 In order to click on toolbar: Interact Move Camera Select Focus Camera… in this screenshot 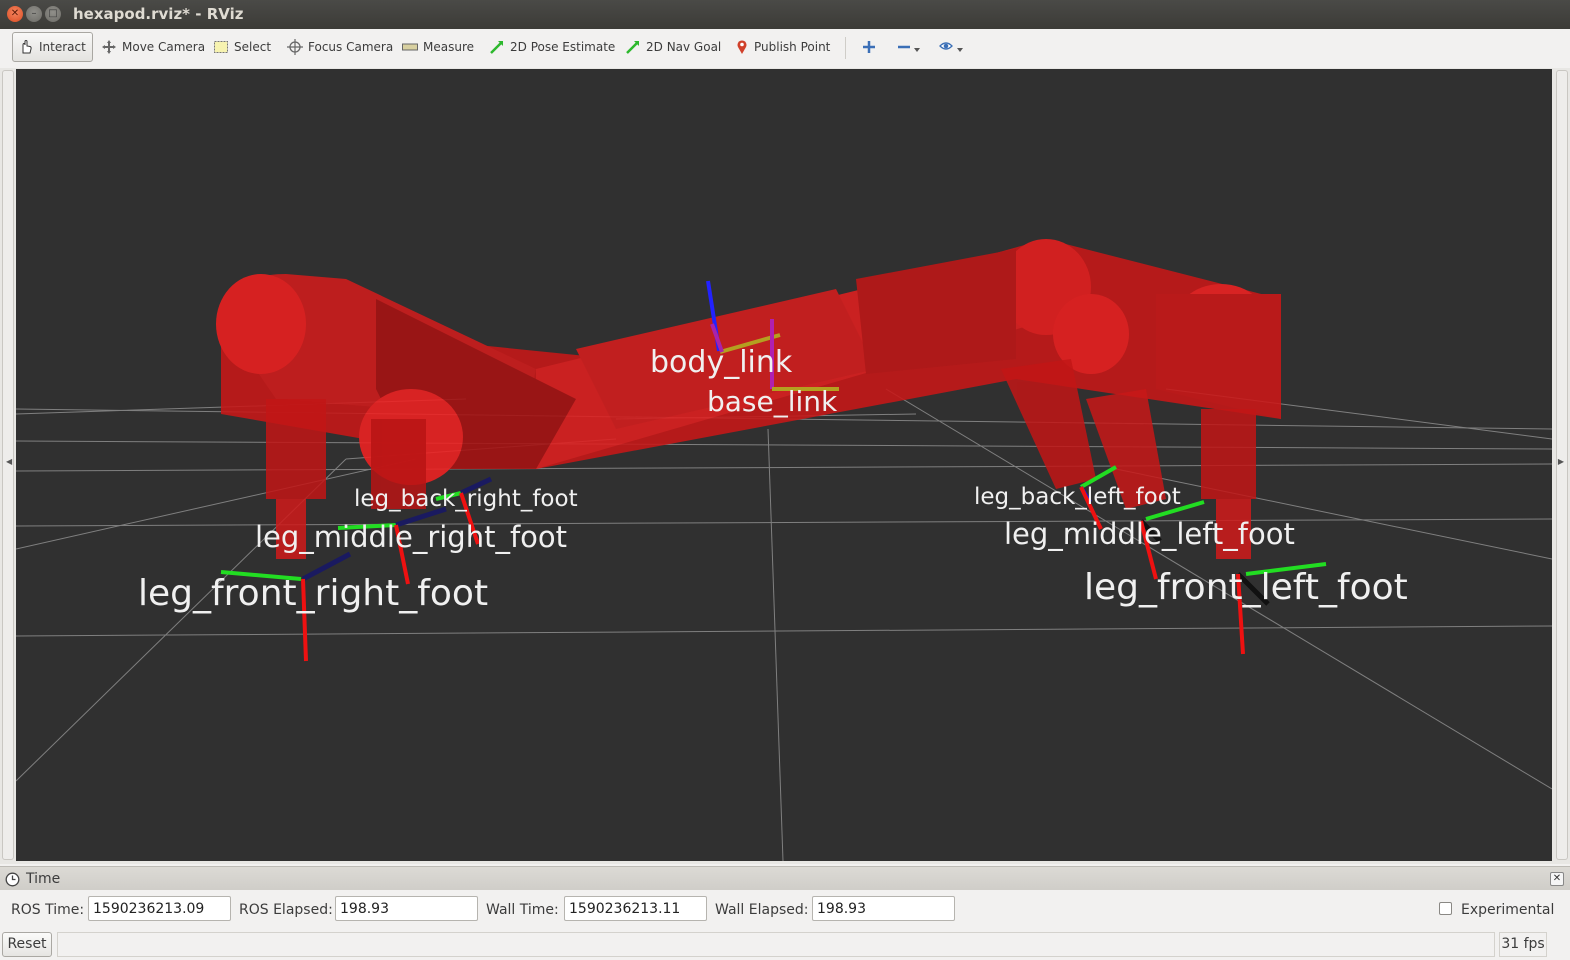, I will do `click(785, 49)`.